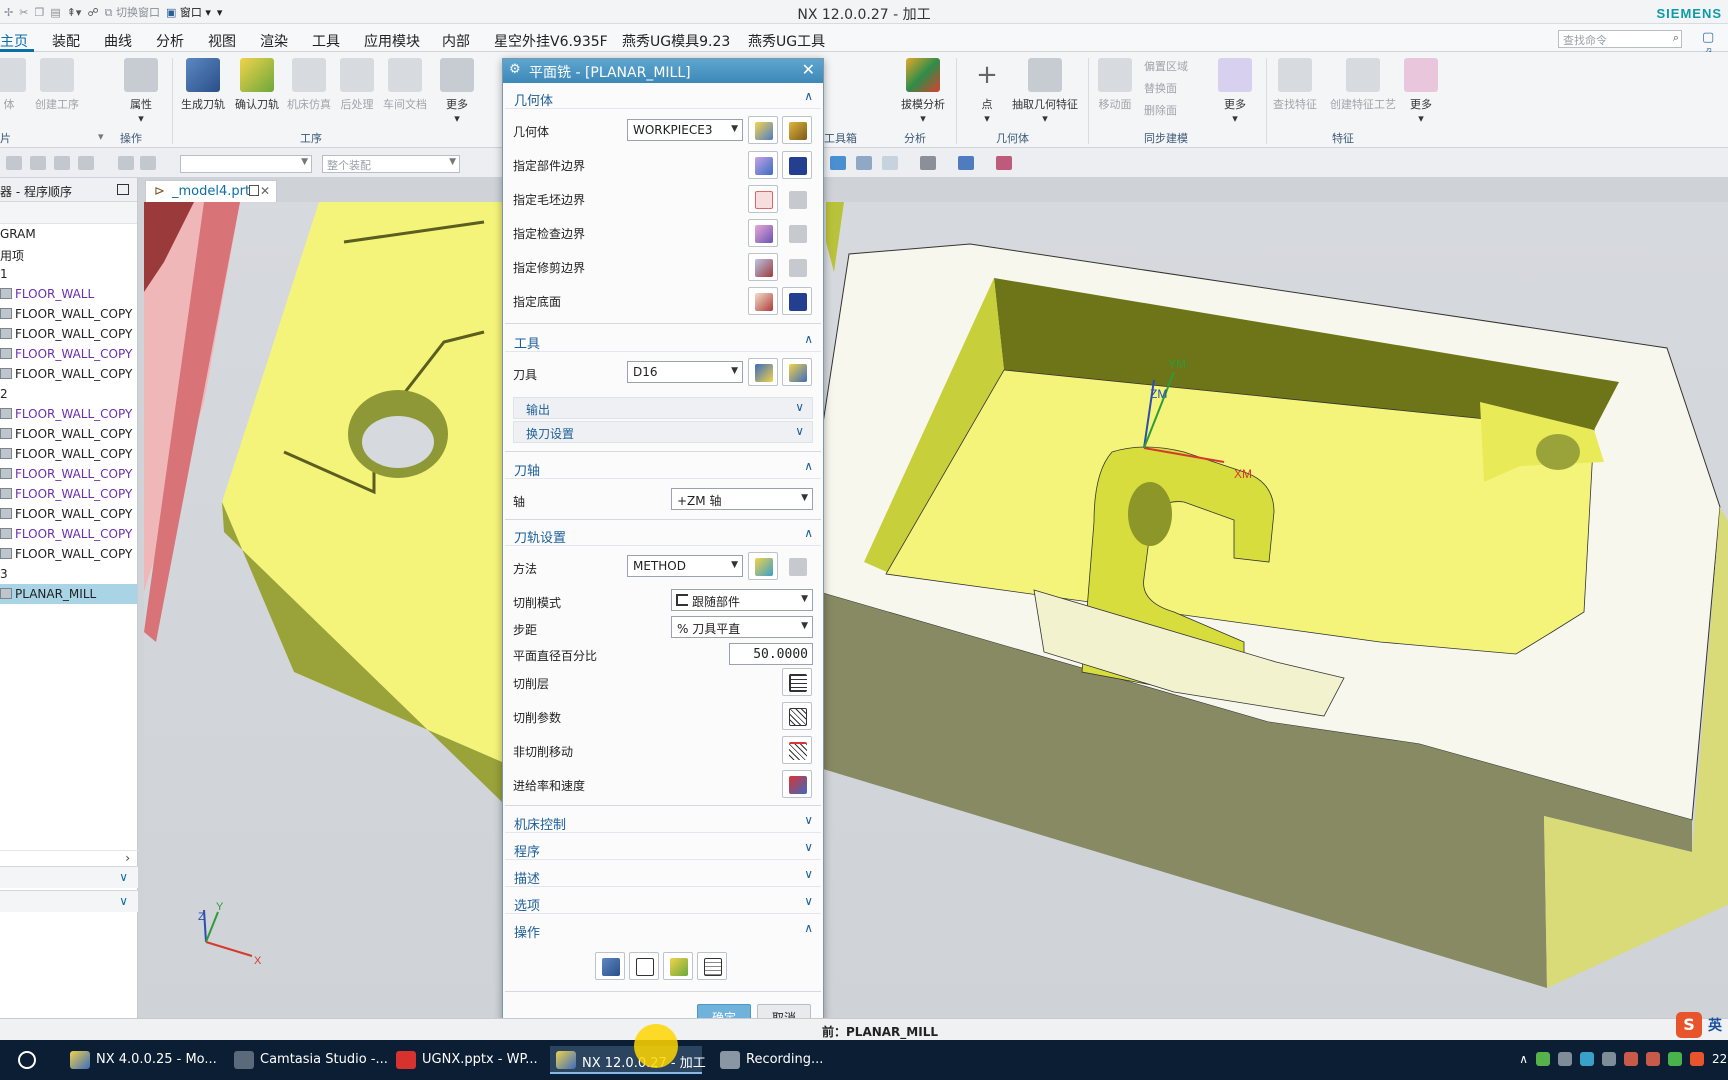 Image resolution: width=1728 pixels, height=1080 pixels. I want to click on tab-assembly: 装配, so click(66, 41).